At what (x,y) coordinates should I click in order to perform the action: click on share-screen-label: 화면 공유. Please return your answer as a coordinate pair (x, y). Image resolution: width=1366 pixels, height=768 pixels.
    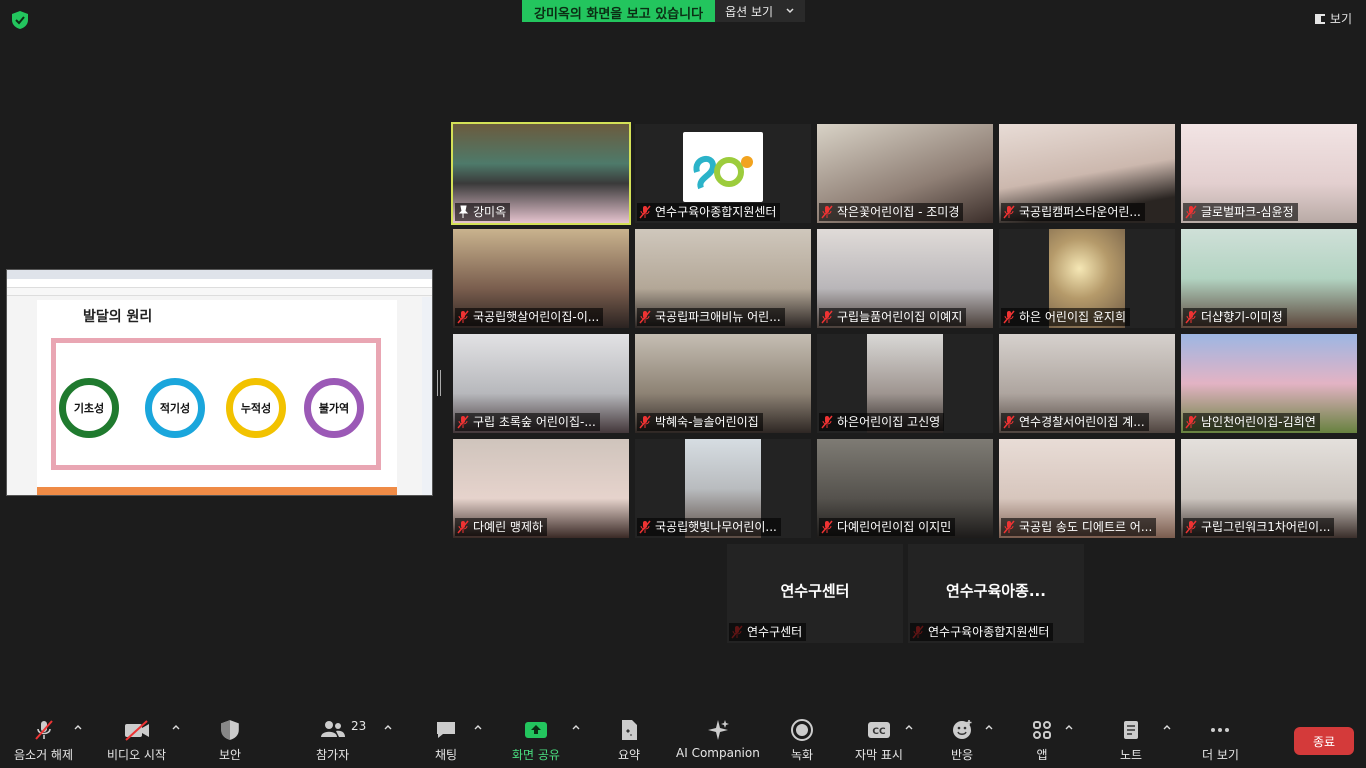
    Looking at the image, I should click on (536, 755).